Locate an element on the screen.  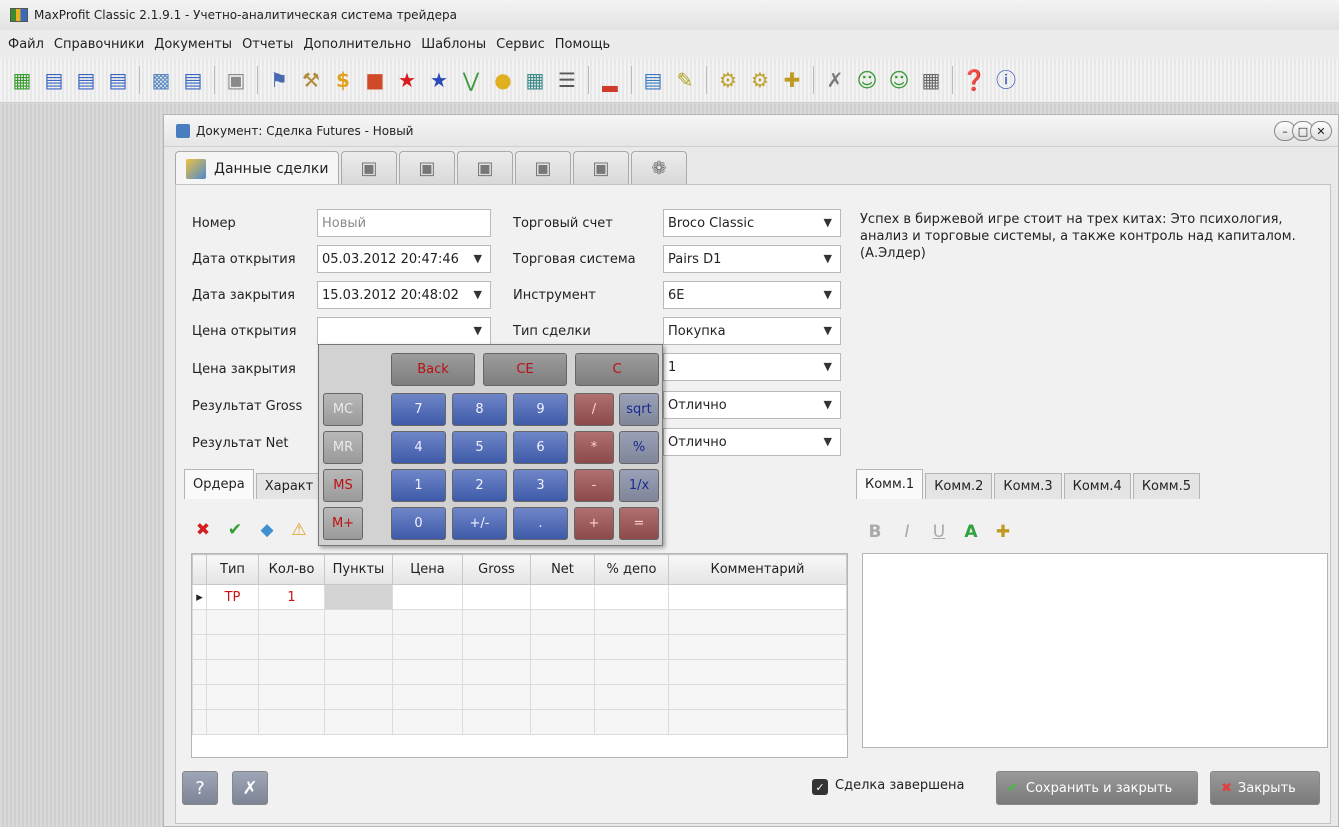
number-field: Новый is located at coordinates (404, 223).